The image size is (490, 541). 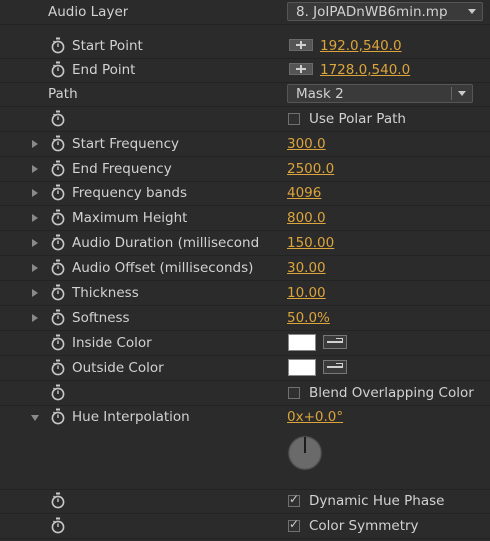 I want to click on audio-duration-value: 150.00, so click(x=310, y=243).